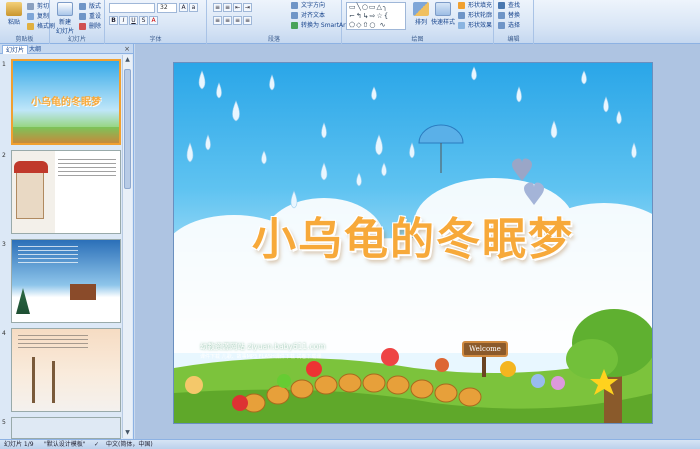 This screenshot has height=449, width=700. I want to click on clipboard-group: 粘贴 剪切 复制 格式刷 剪贴板, so click(27, 22).